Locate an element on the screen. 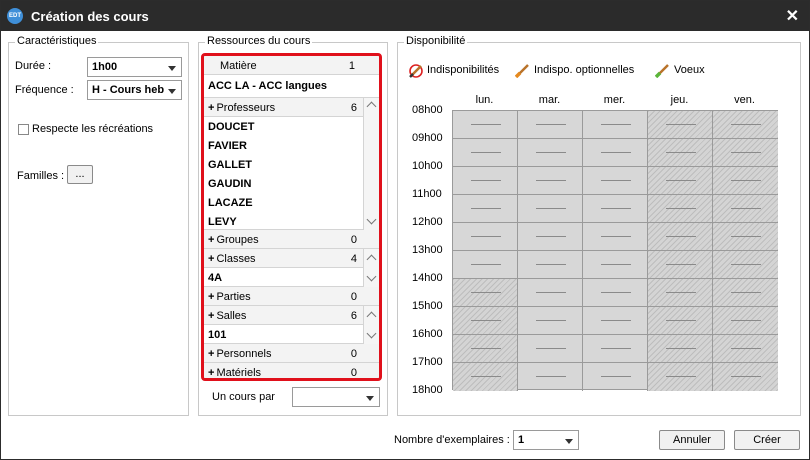  list-item: GAUDIN is located at coordinates (229, 184).